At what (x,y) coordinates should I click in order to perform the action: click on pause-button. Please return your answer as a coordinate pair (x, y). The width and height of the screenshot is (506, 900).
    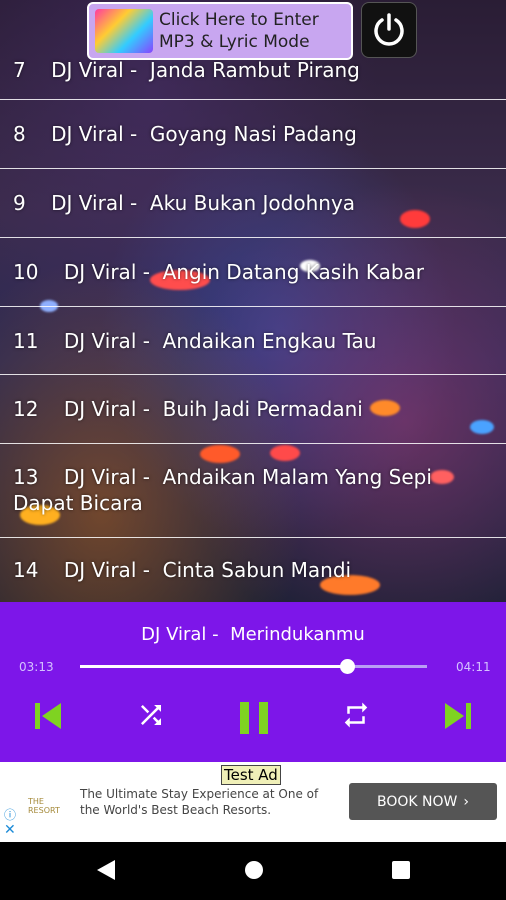
    Looking at the image, I should click on (254, 718).